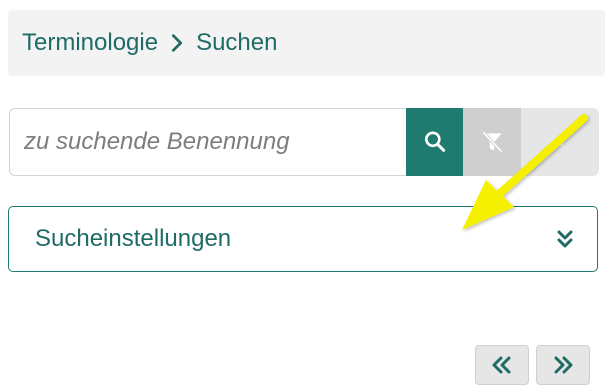 This screenshot has height=390, width=616. I want to click on previous-page-button, so click(502, 365).